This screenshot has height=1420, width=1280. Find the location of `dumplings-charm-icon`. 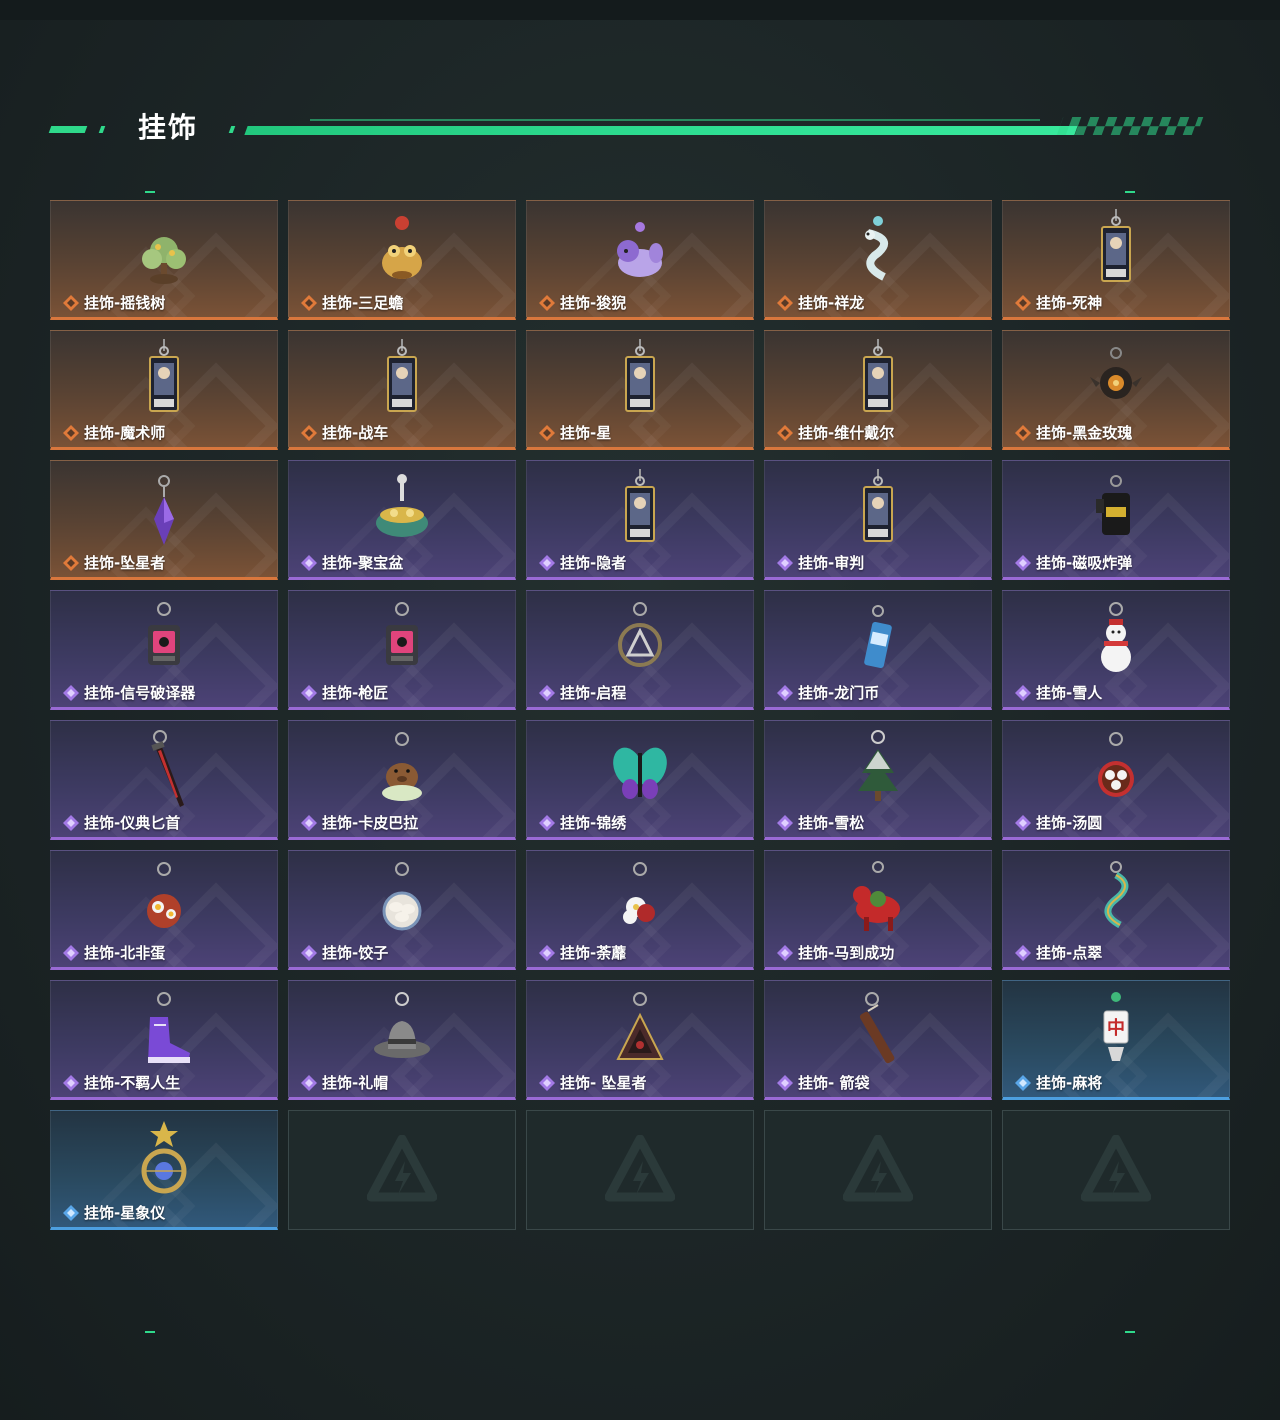

dumplings-charm-icon is located at coordinates (402, 896).